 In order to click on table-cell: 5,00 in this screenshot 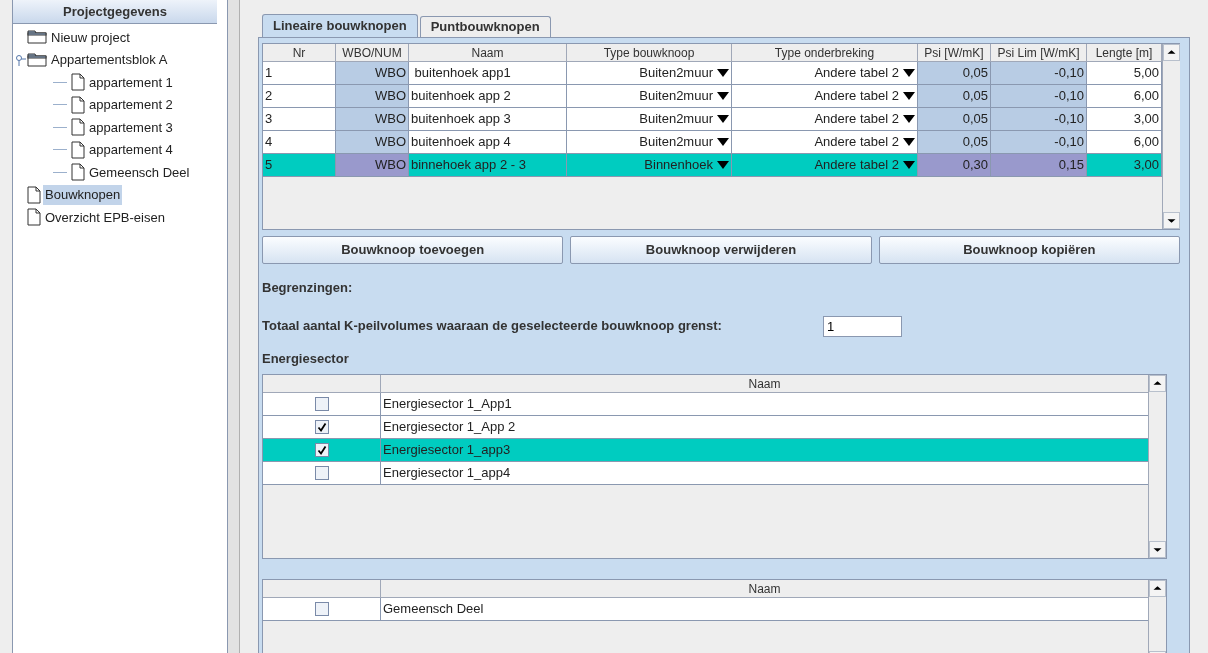, I will do `click(1124, 73)`.